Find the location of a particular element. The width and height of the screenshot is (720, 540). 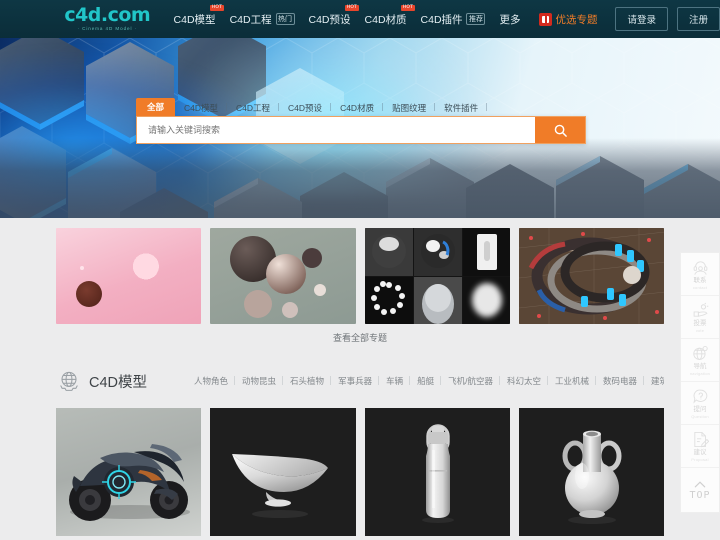

search-button is located at coordinates (560, 130).